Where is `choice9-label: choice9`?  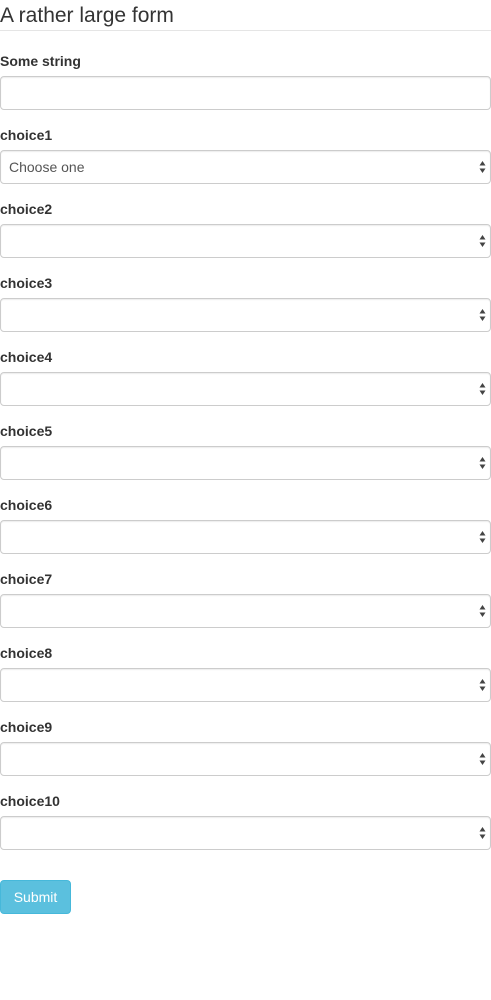 choice9-label: choice9 is located at coordinates (26, 727).